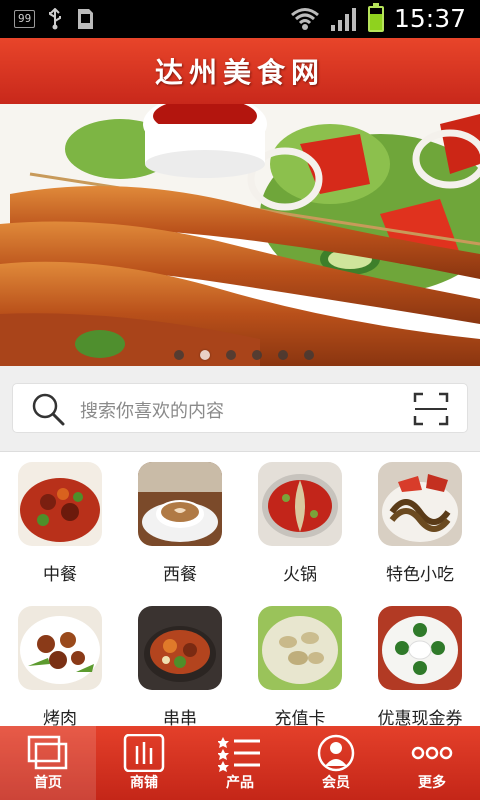 The width and height of the screenshot is (480, 800). What do you see at coordinates (420, 575) in the screenshot?
I see `category-label: 特色小吃` at bounding box center [420, 575].